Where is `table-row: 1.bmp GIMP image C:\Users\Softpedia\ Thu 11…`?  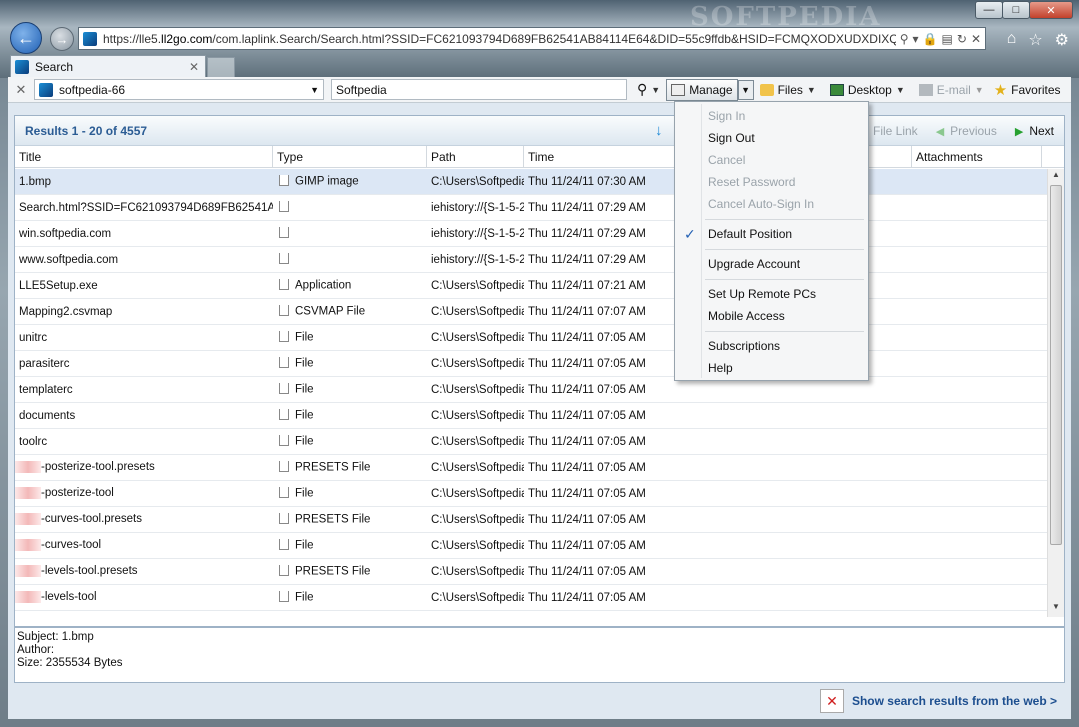
table-row: 1.bmp GIMP image C:\Users\Softpedia\ Thu 11… is located at coordinates (532, 182).